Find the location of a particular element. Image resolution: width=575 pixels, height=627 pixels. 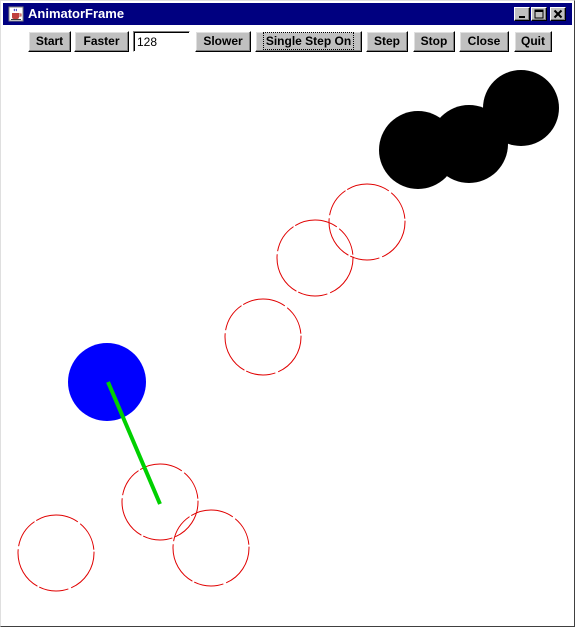

faster-button: Faster is located at coordinates (101, 41).